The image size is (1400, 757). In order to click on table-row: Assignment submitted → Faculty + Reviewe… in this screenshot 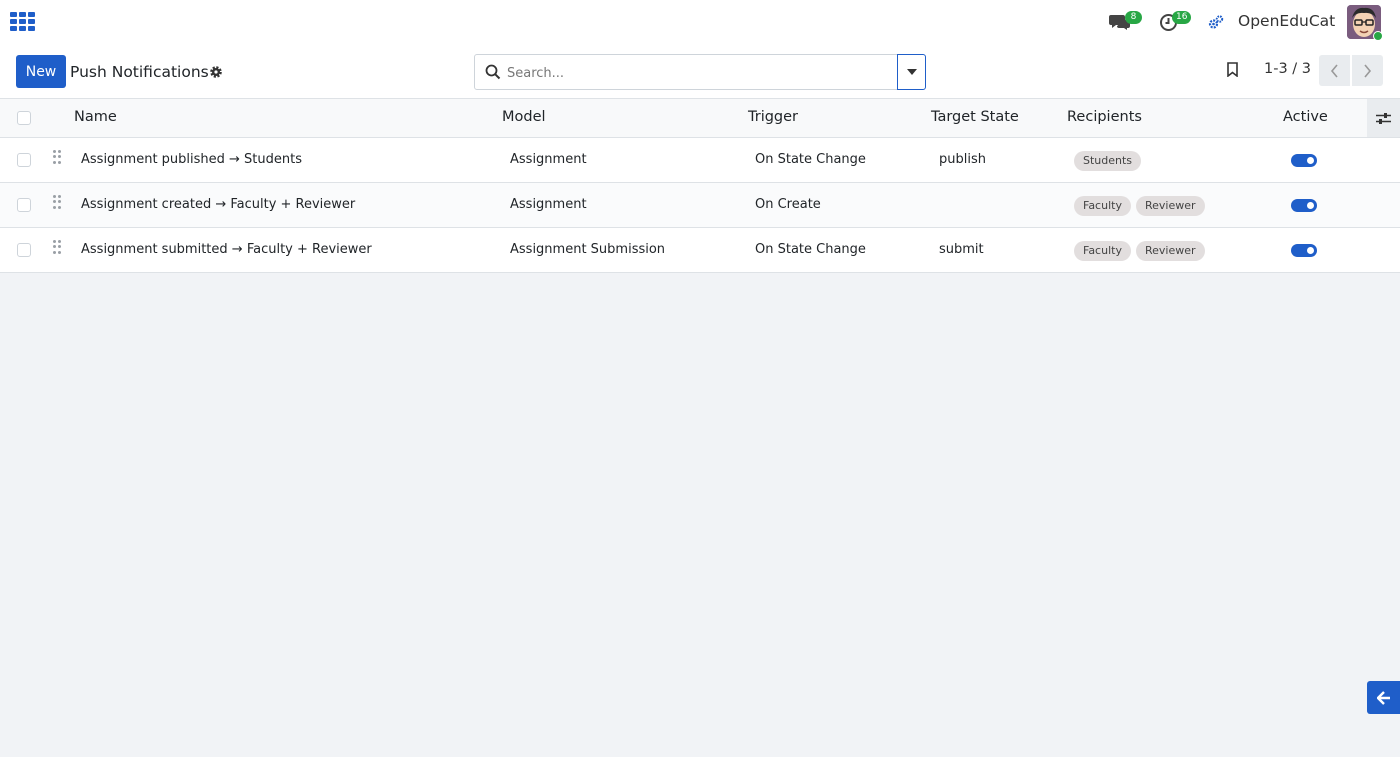, I will do `click(700, 250)`.